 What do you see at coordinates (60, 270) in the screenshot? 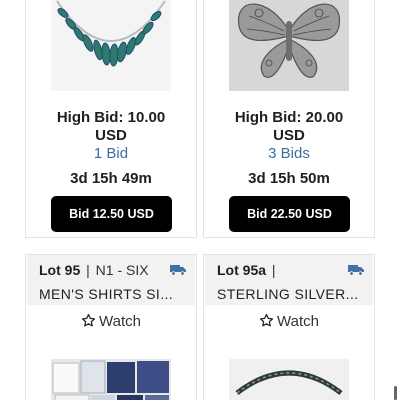
I see `lot-number: Lot 95` at bounding box center [60, 270].